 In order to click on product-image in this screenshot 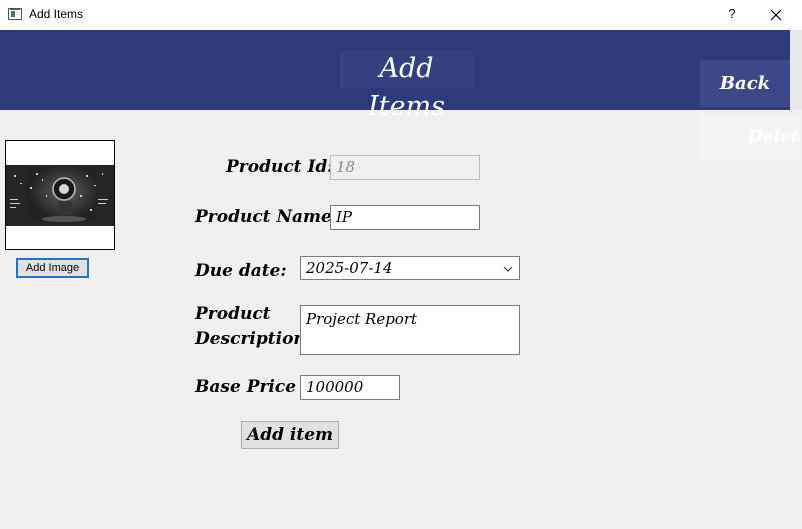, I will do `click(60, 195)`.